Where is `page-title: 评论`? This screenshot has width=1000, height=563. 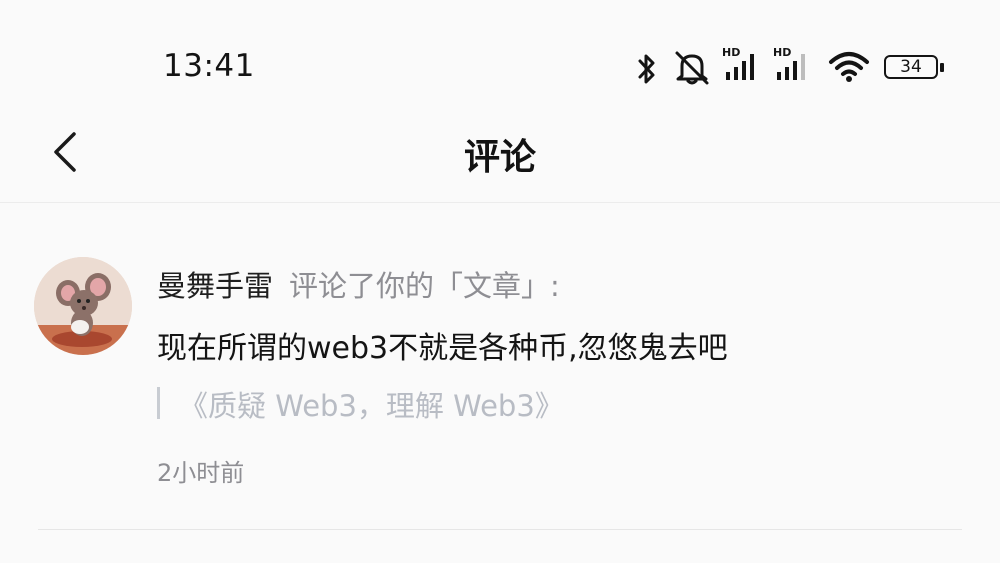 page-title: 评论 is located at coordinates (499, 157).